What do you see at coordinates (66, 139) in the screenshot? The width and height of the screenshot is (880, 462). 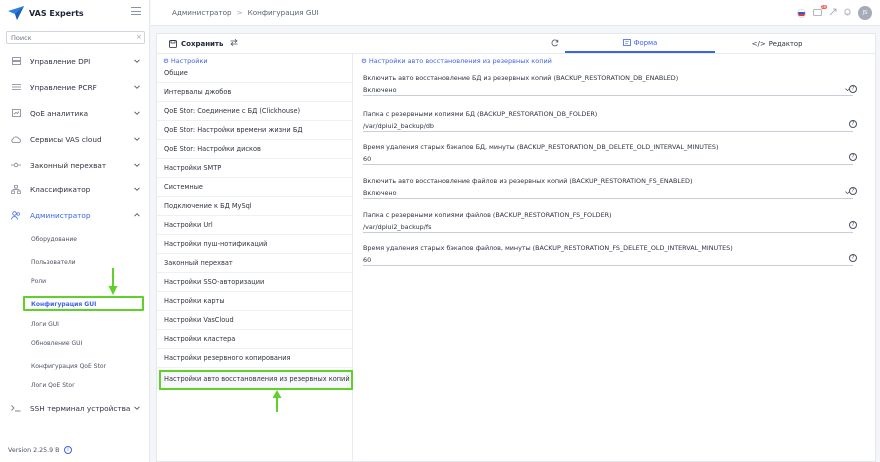 I see `nav-label: Сервисы VAS cloud` at bounding box center [66, 139].